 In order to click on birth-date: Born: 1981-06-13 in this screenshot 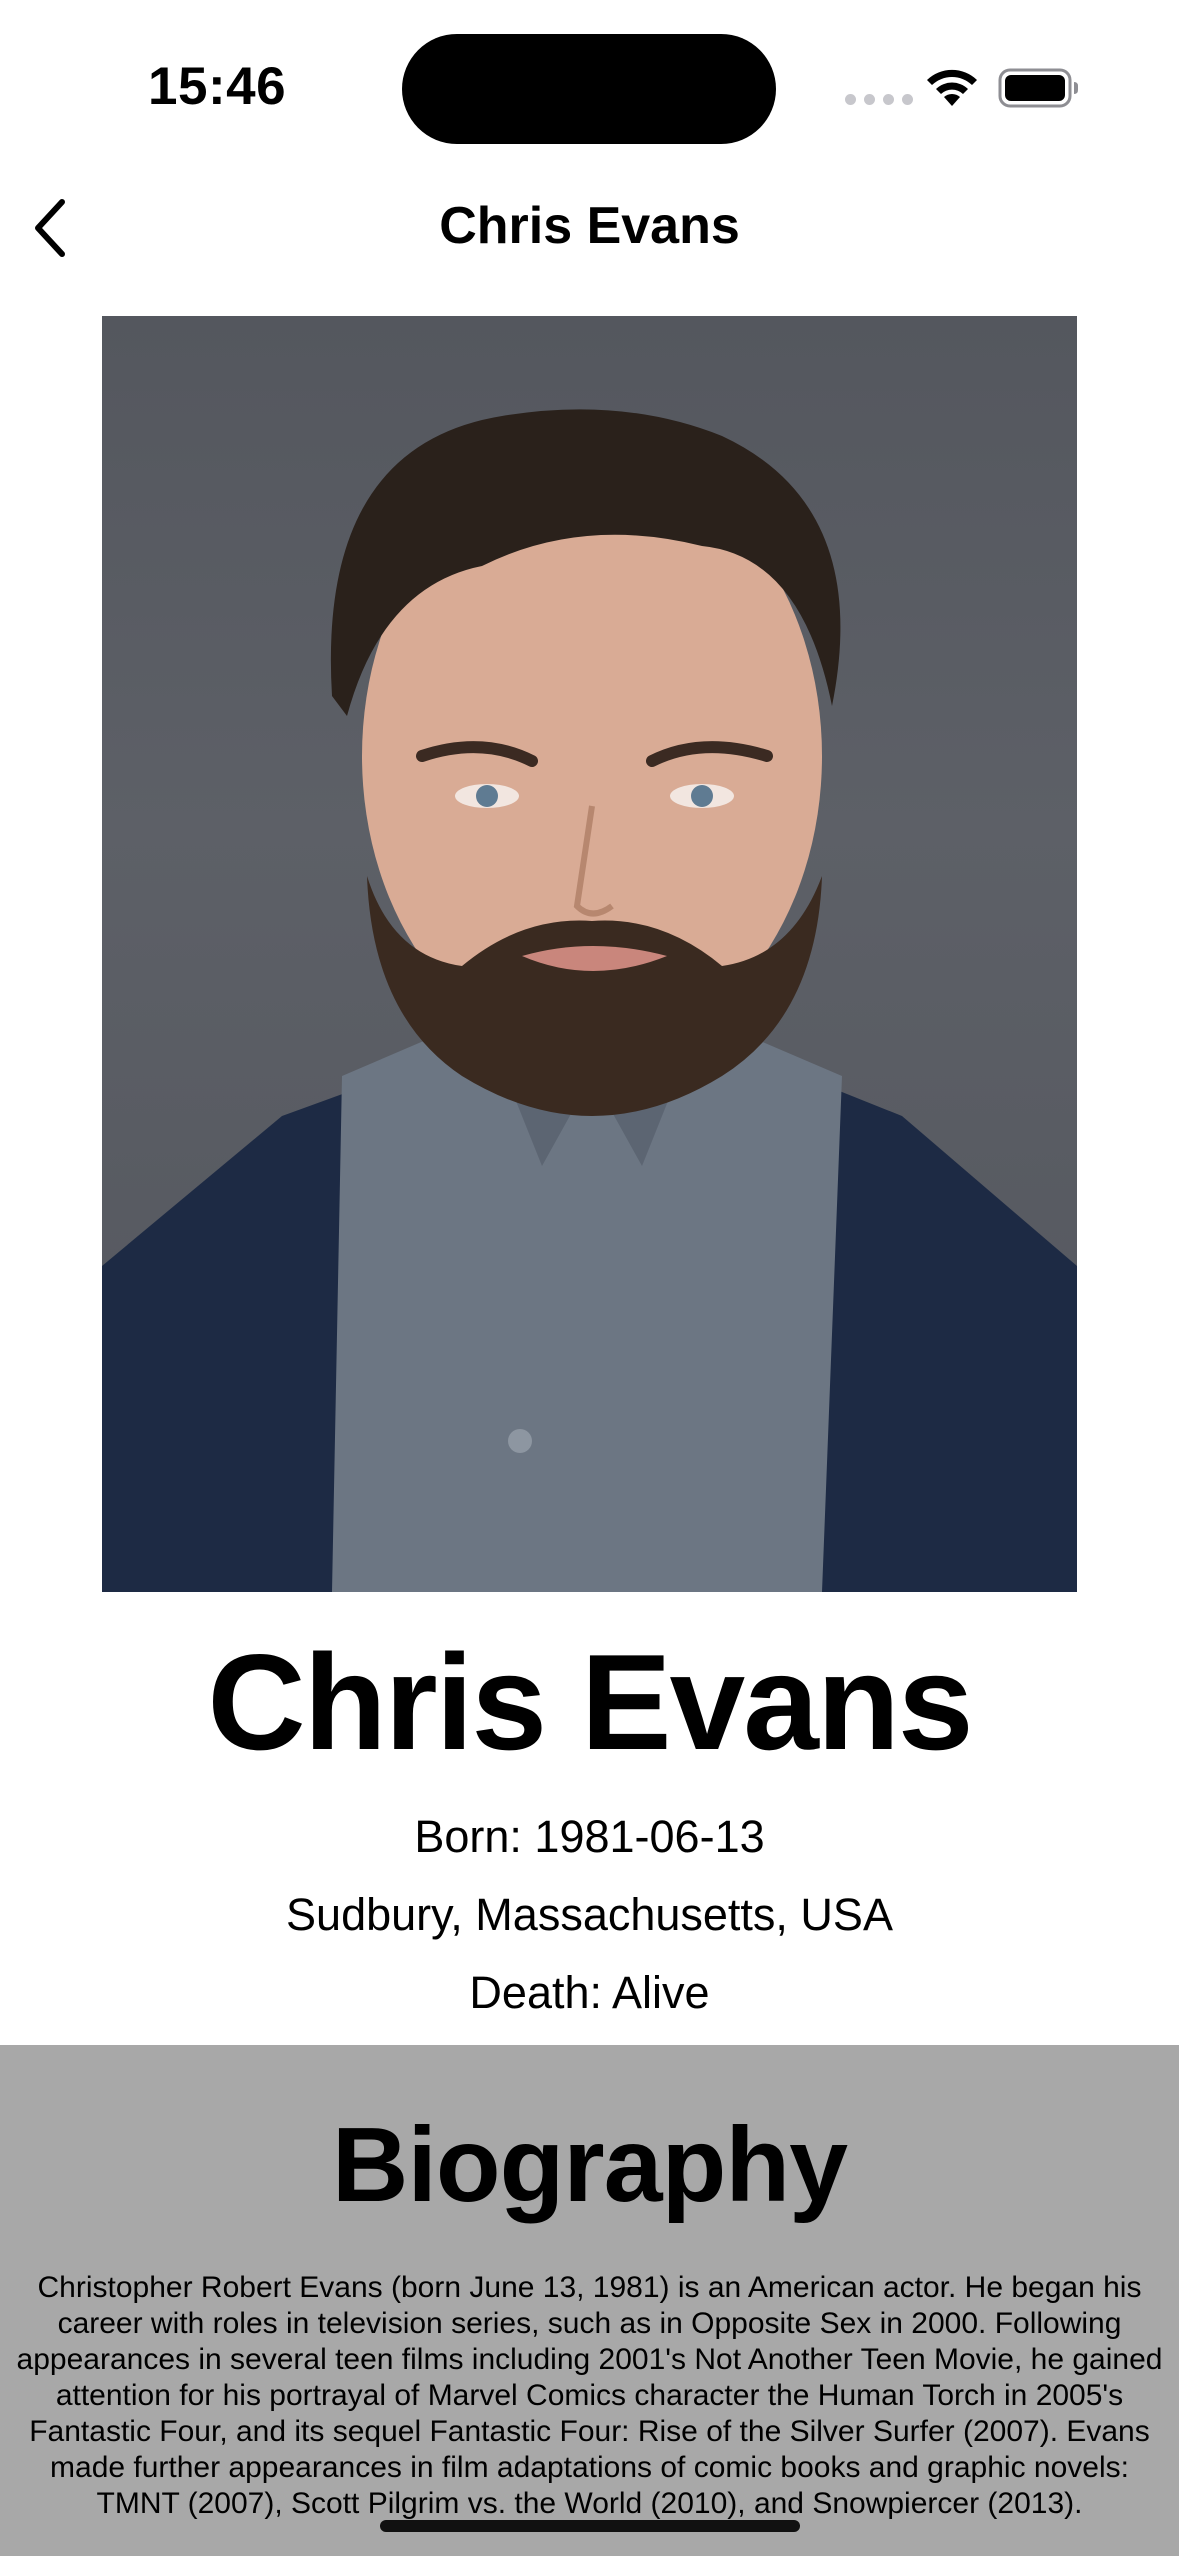, I will do `click(589, 1836)`.